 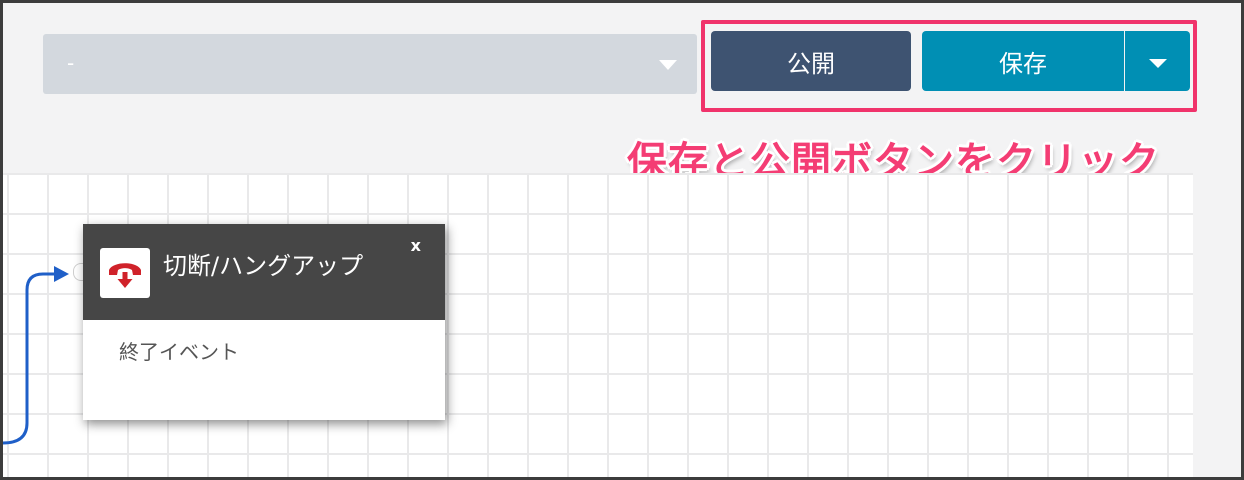 What do you see at coordinates (370, 64) in the screenshot?
I see `version-select: -` at bounding box center [370, 64].